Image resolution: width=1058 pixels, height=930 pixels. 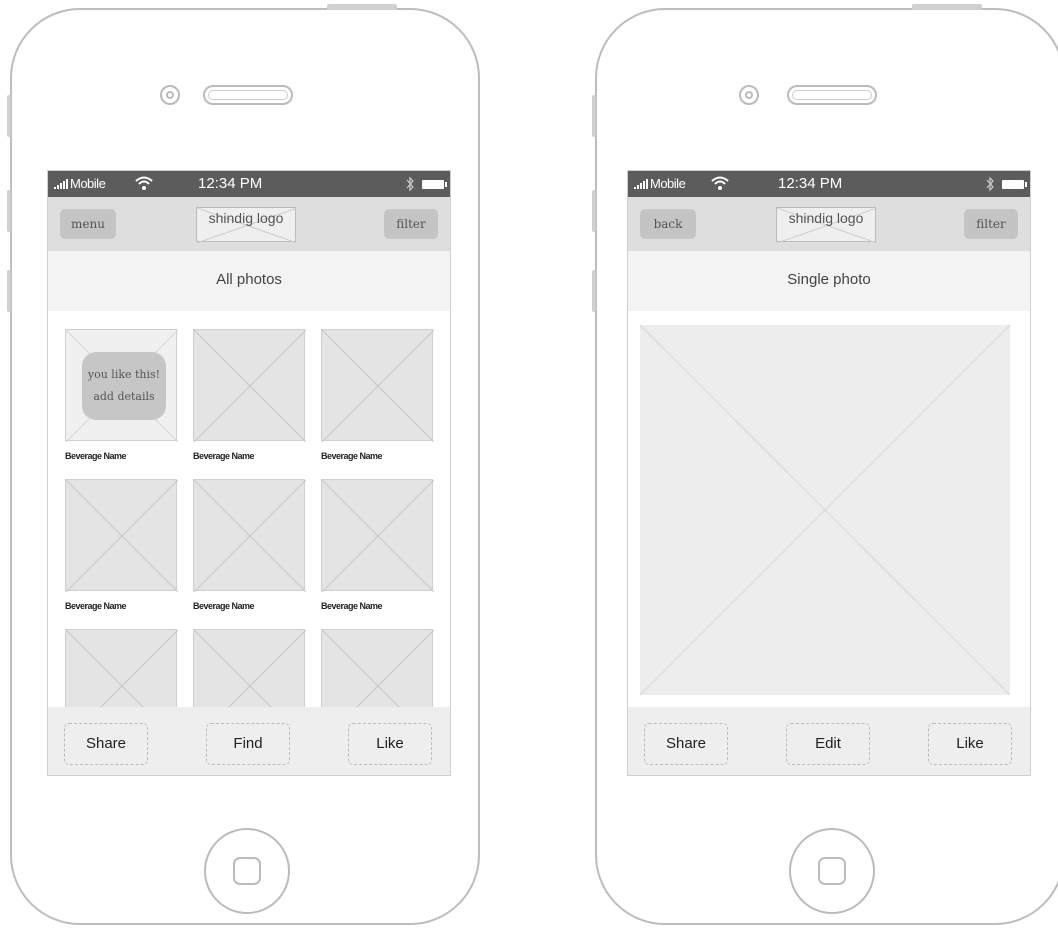 I want to click on like-overlay: you like this! add details, so click(x=124, y=386).